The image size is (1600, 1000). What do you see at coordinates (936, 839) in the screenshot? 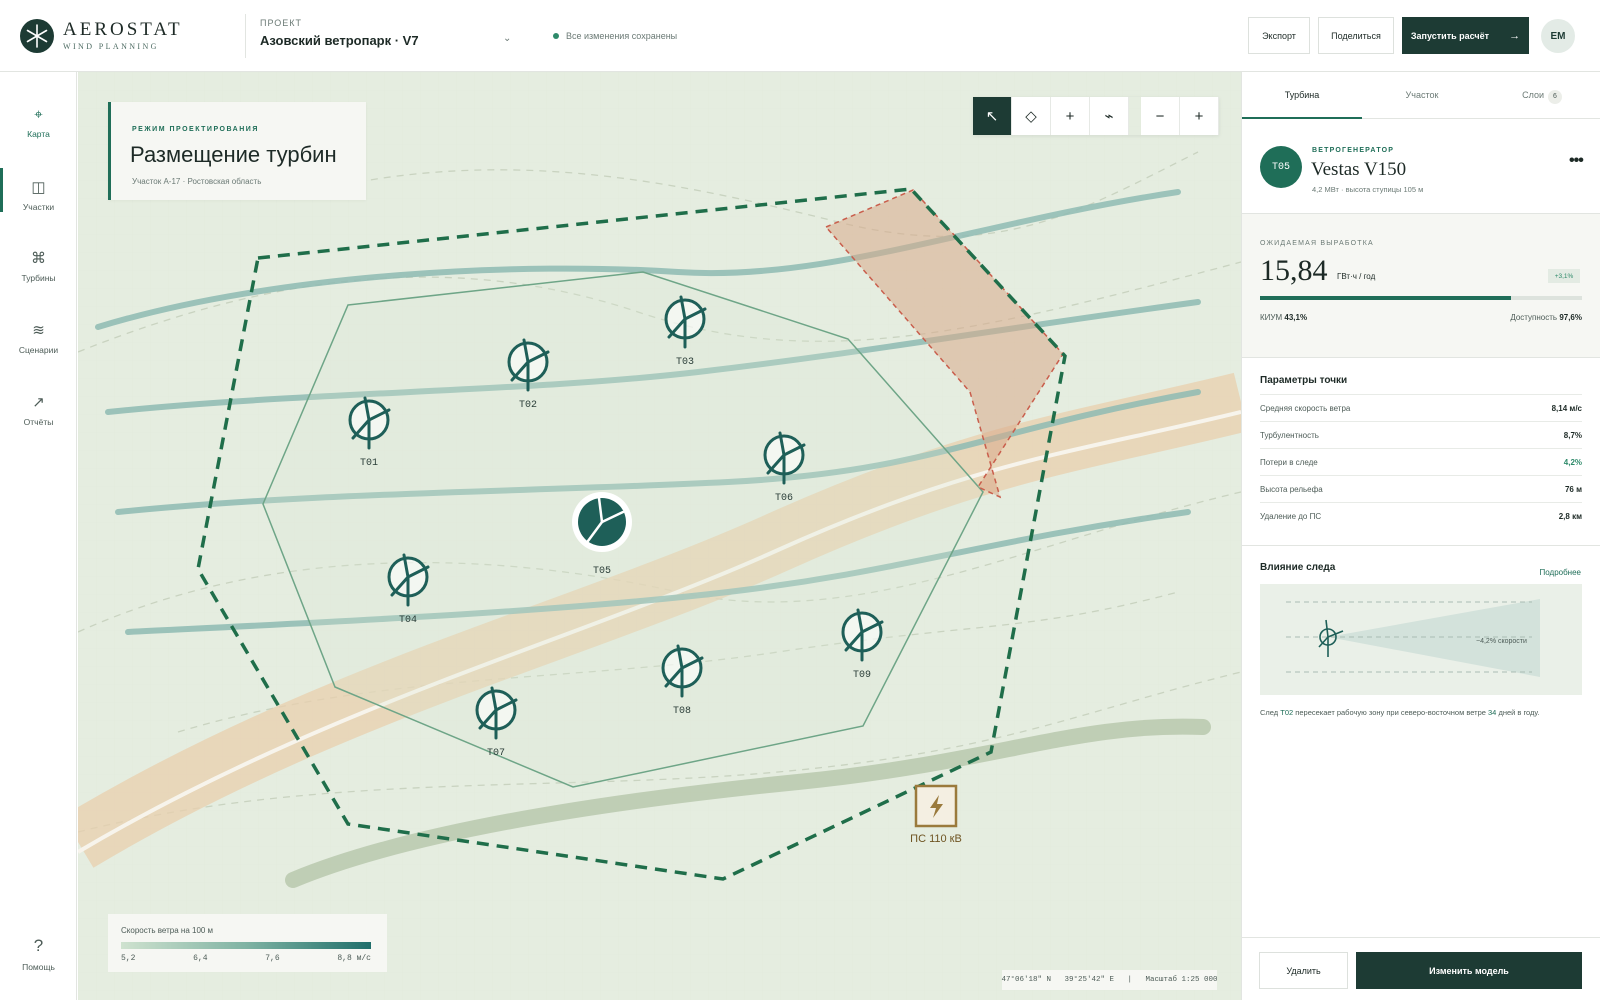
I see `substation-label: ПС 110 кВ` at bounding box center [936, 839].